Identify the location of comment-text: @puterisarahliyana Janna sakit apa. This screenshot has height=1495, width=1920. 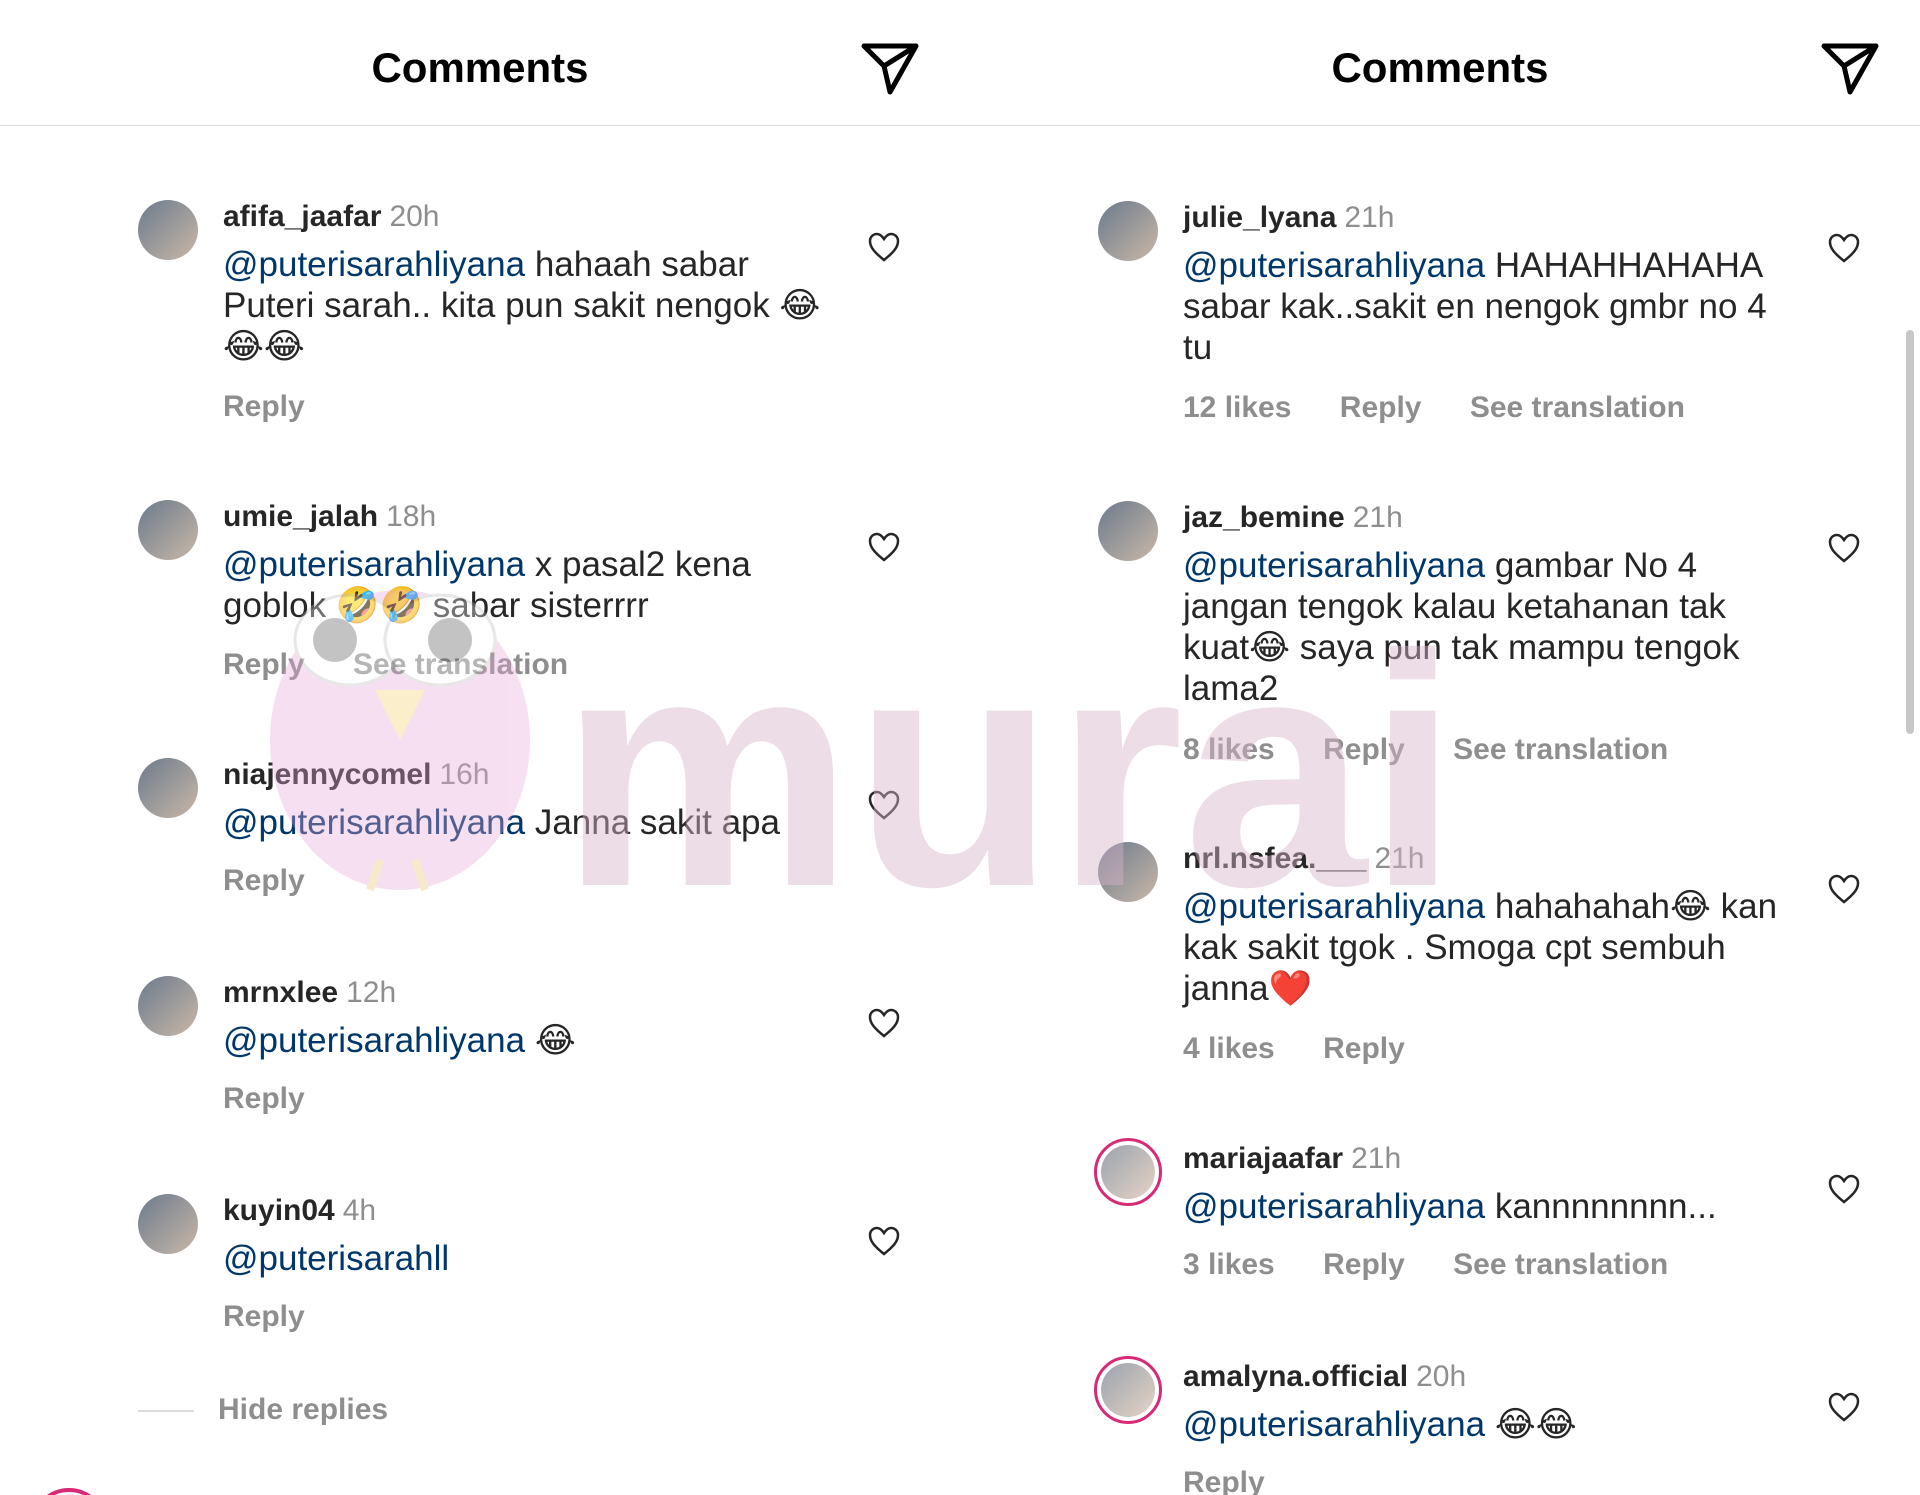
(533, 822).